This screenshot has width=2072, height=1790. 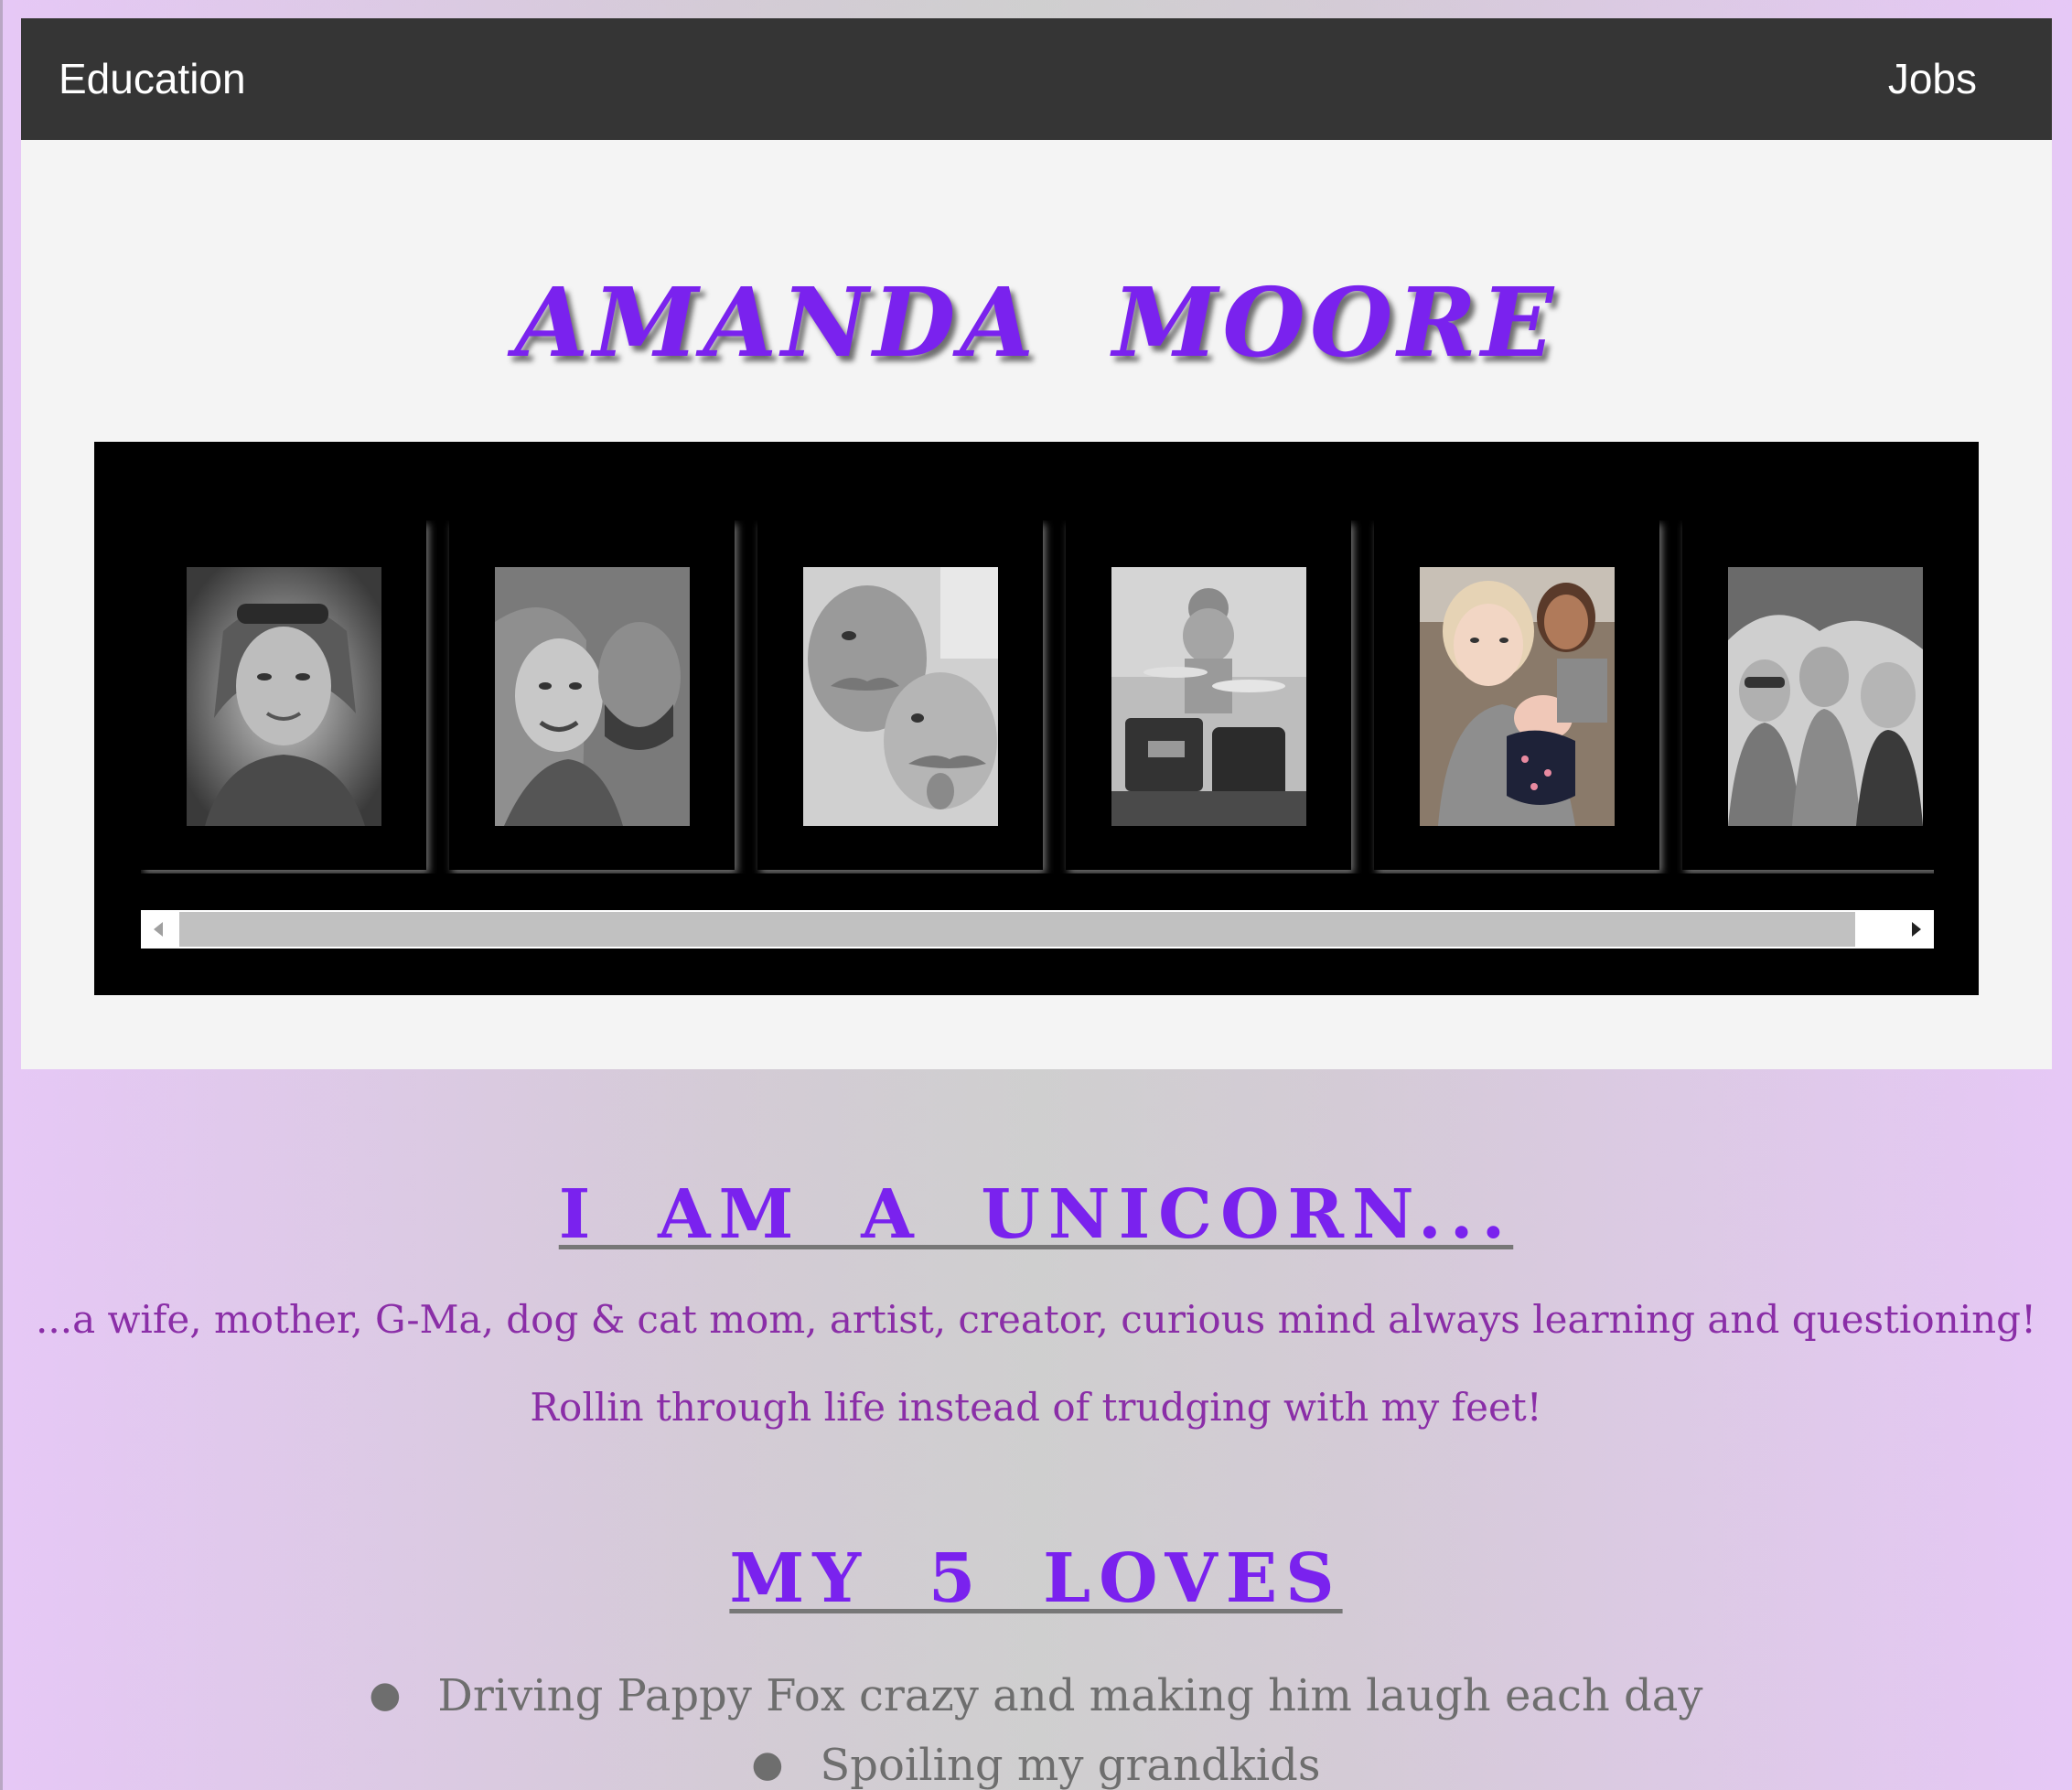 I want to click on scroll-left-arrow-icon, so click(x=159, y=929).